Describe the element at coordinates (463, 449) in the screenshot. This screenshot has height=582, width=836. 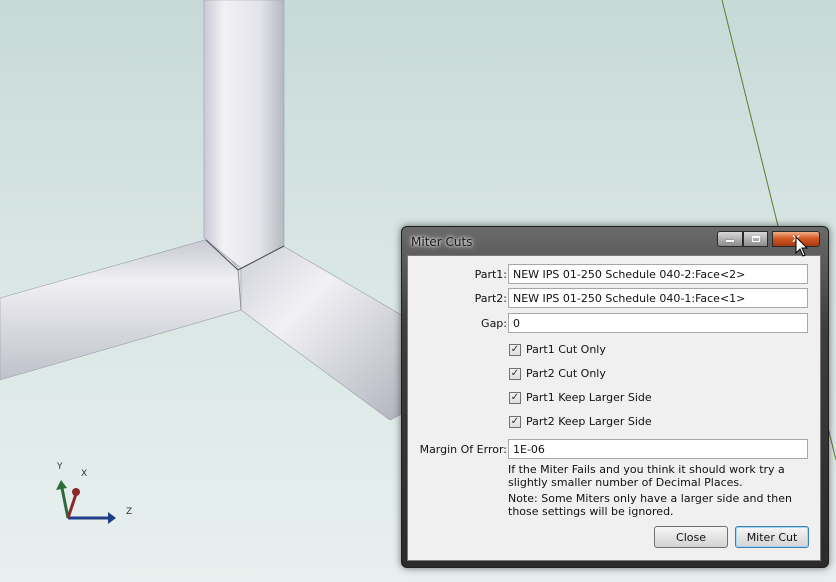
I see `margin-of-error-label: Margin Of Error:` at that location.